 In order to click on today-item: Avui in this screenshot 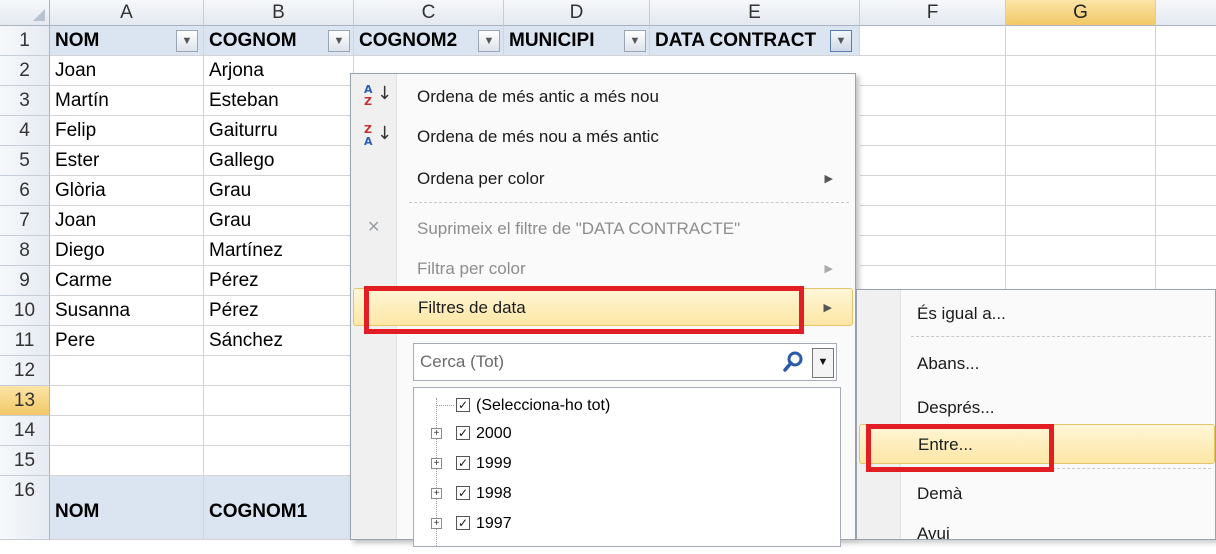, I will do `click(1037, 534)`.